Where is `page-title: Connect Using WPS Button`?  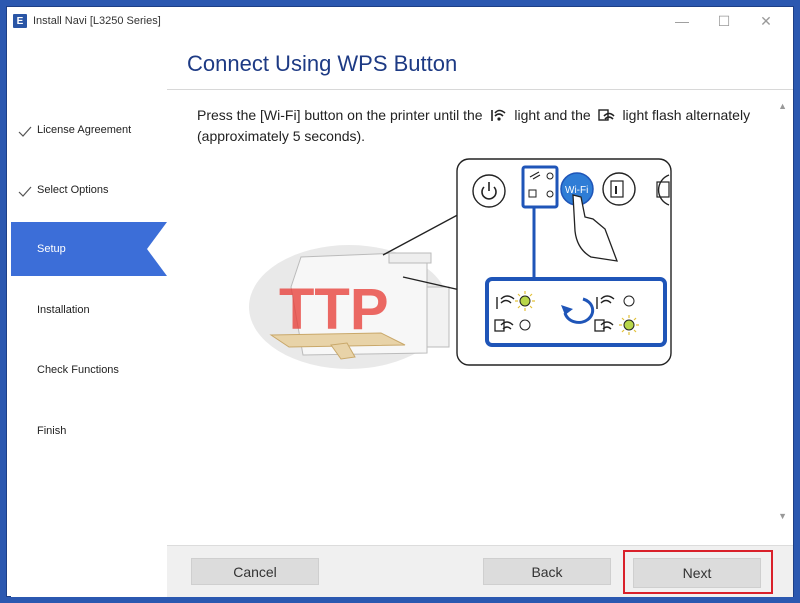 page-title: Connect Using WPS Button is located at coordinates (322, 63).